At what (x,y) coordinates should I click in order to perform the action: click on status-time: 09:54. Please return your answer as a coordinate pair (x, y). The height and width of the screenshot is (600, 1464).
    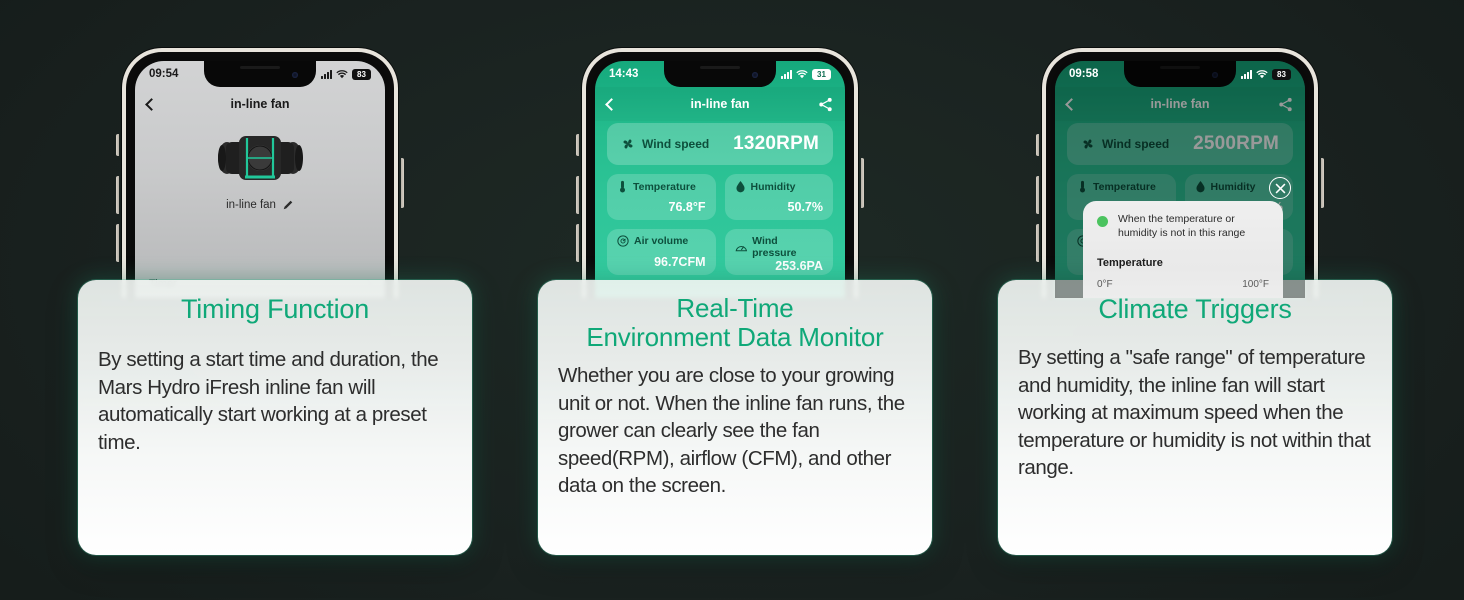
    Looking at the image, I should click on (164, 74).